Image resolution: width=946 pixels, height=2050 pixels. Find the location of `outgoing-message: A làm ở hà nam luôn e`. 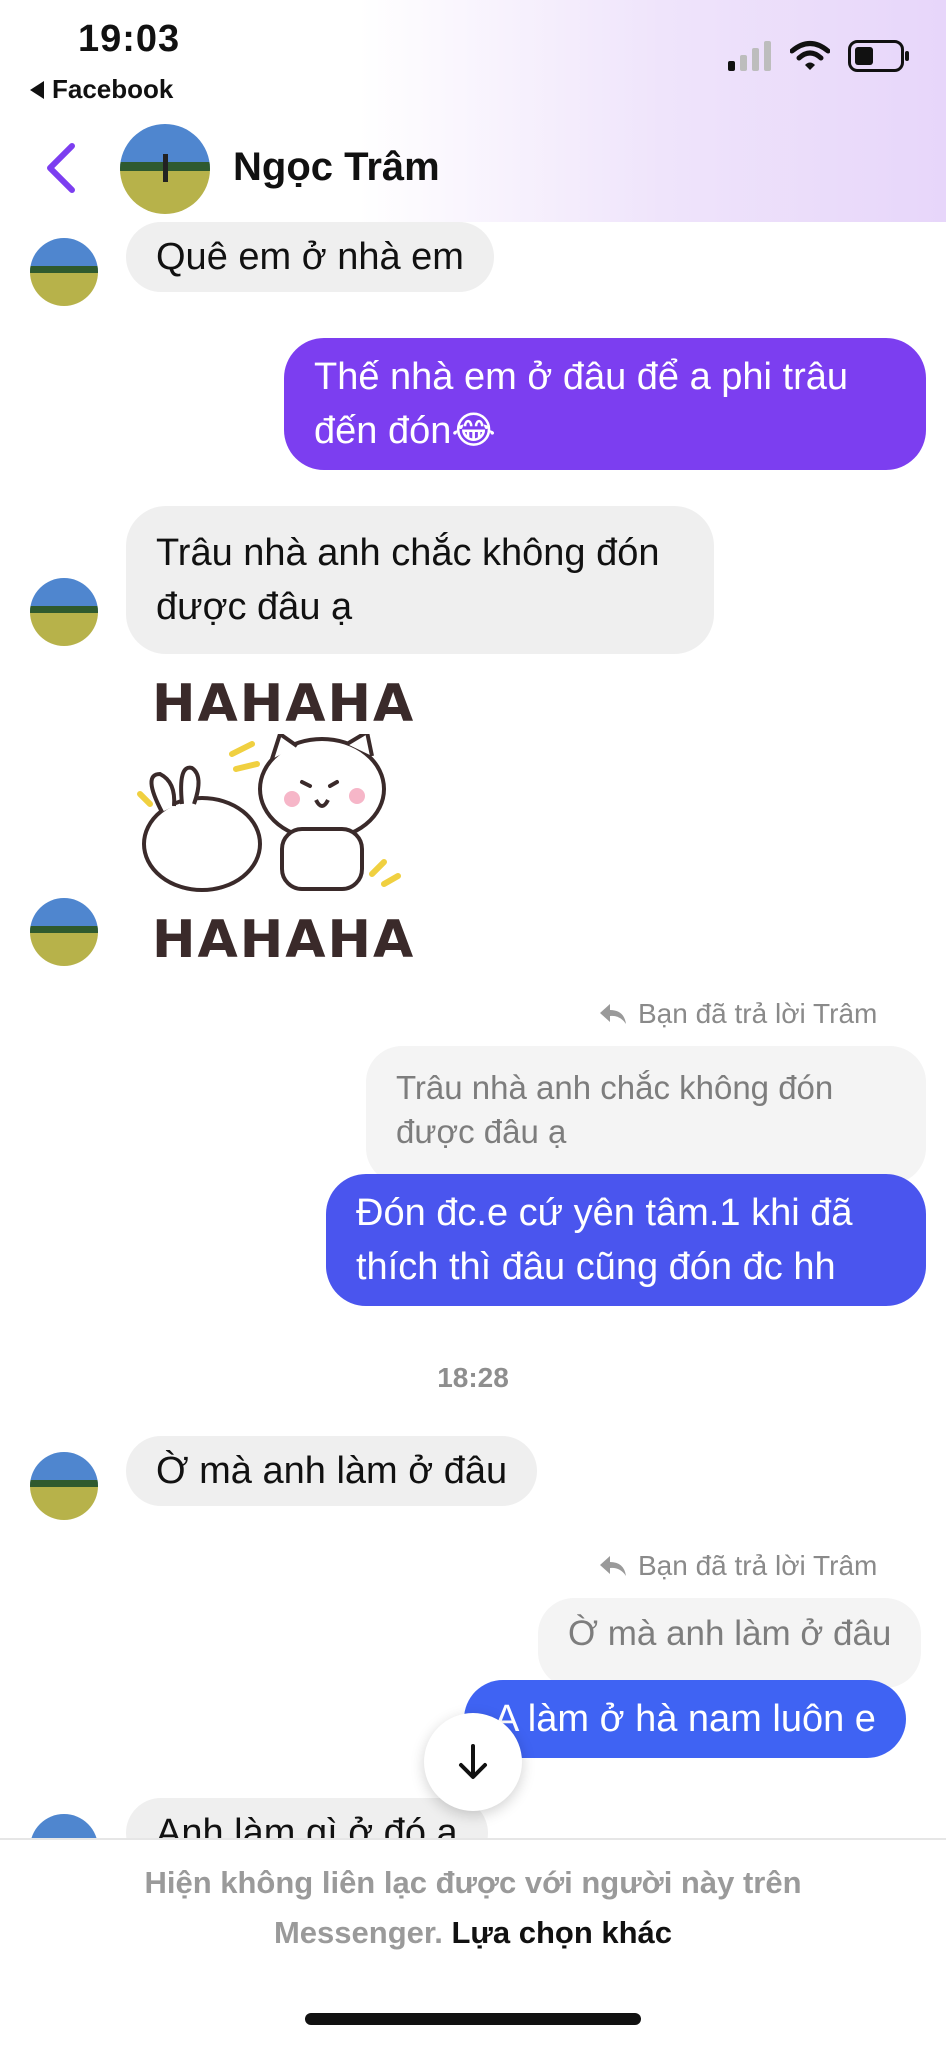

outgoing-message: A làm ở hà nam luôn e is located at coordinates (685, 1719).